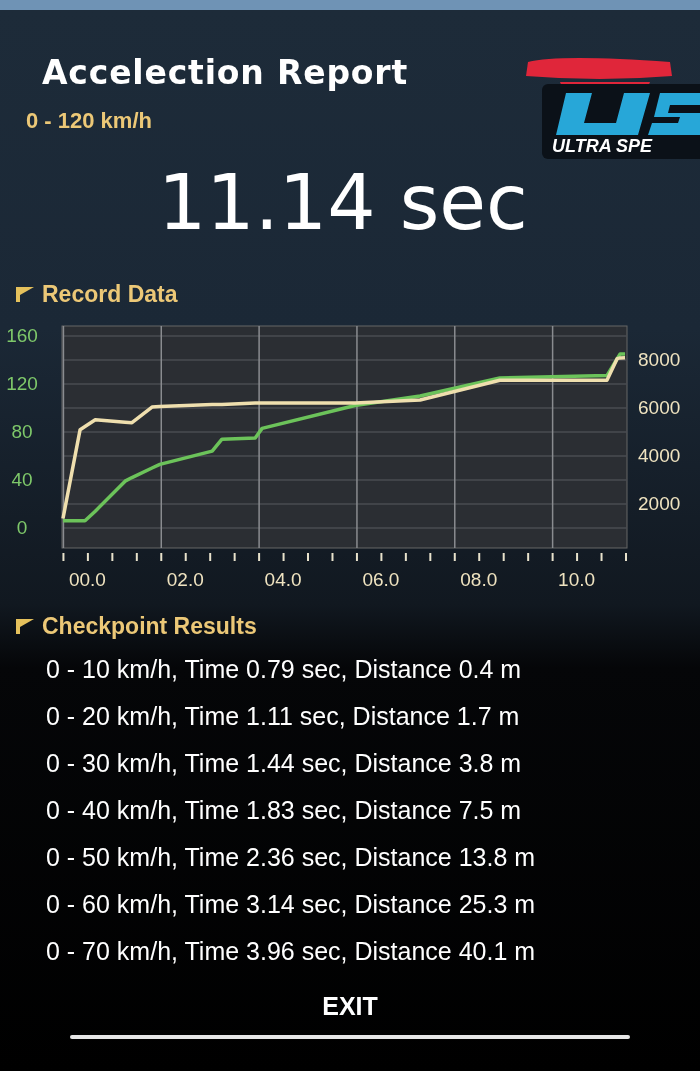 The image size is (700, 1071). I want to click on axis-label: 40, so click(22, 480).